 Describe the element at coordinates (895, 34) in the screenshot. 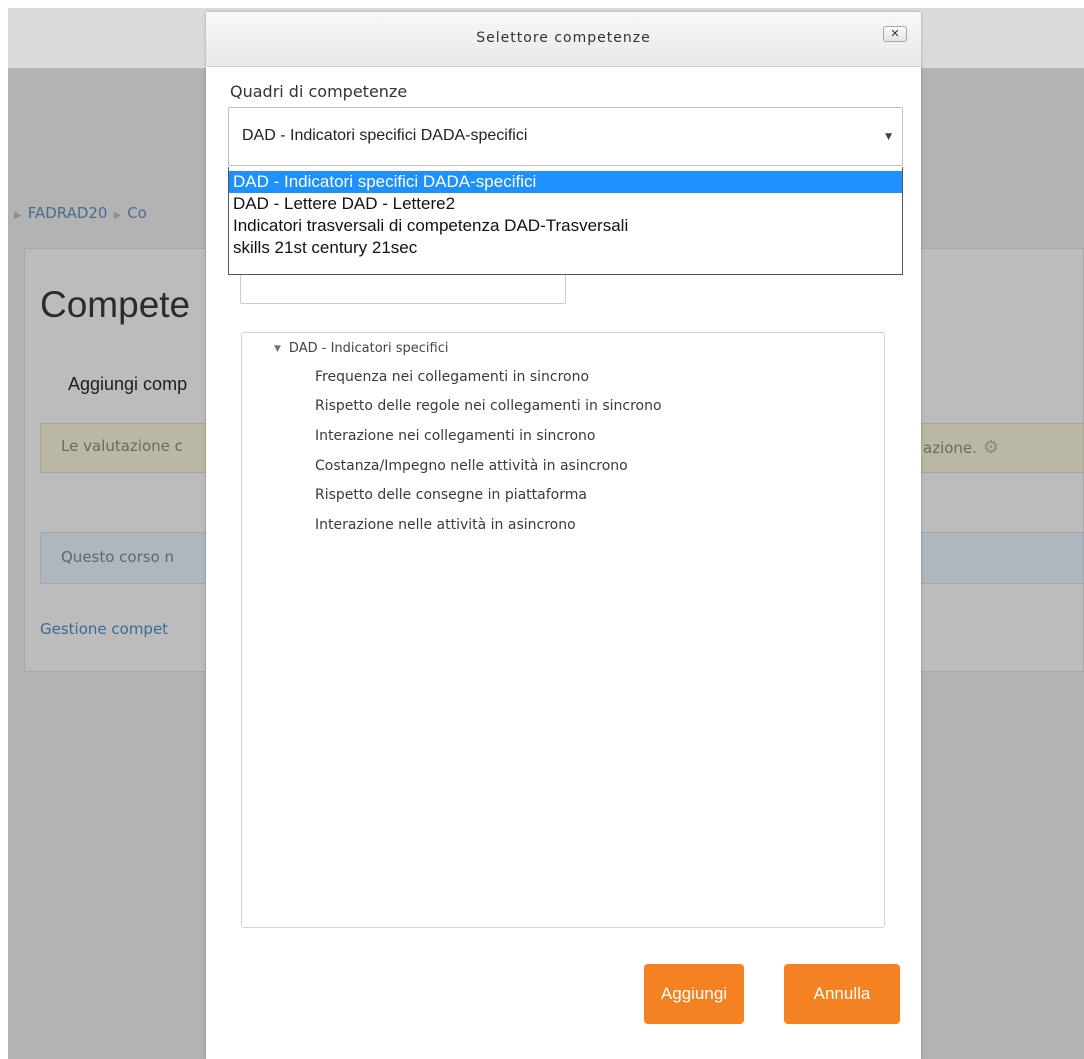

I see `close-icon: ✕` at that location.